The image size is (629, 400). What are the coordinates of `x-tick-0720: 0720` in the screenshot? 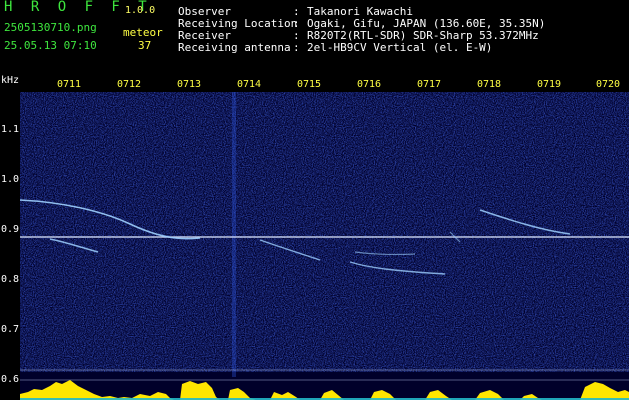 It's located at (608, 84).